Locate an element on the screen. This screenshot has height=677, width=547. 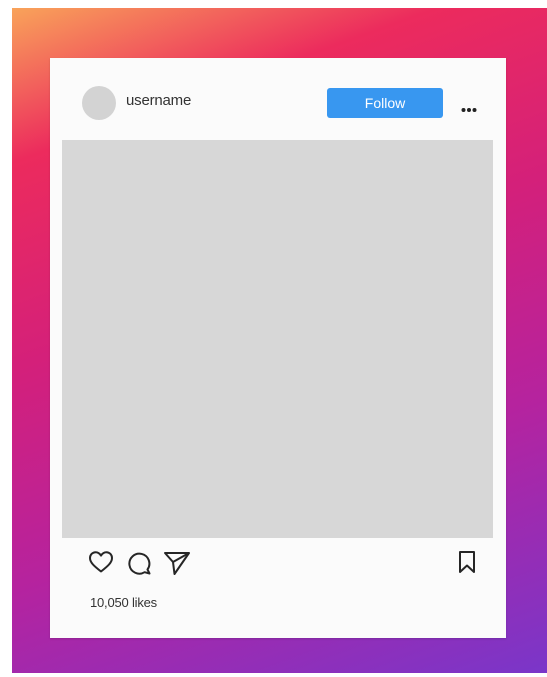
heart-icon is located at coordinates (101, 562).